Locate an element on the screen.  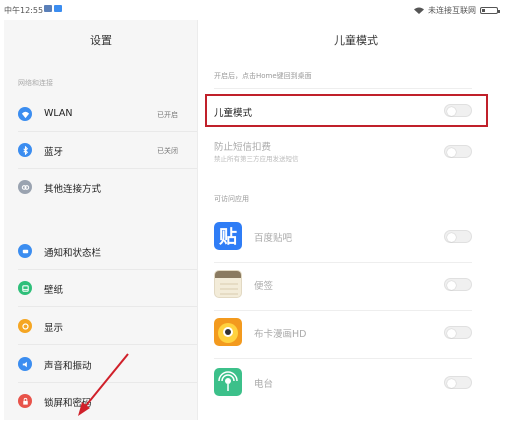
app-label: 电台 is located at coordinates (264, 384).